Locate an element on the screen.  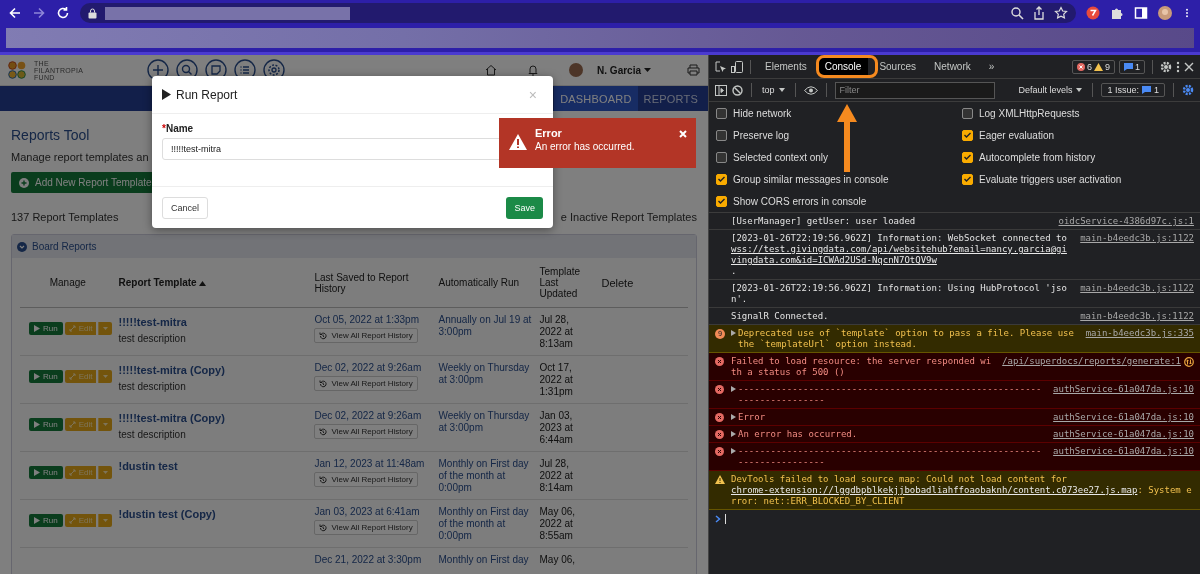
network-request-icon is located at coordinates (1189, 361).